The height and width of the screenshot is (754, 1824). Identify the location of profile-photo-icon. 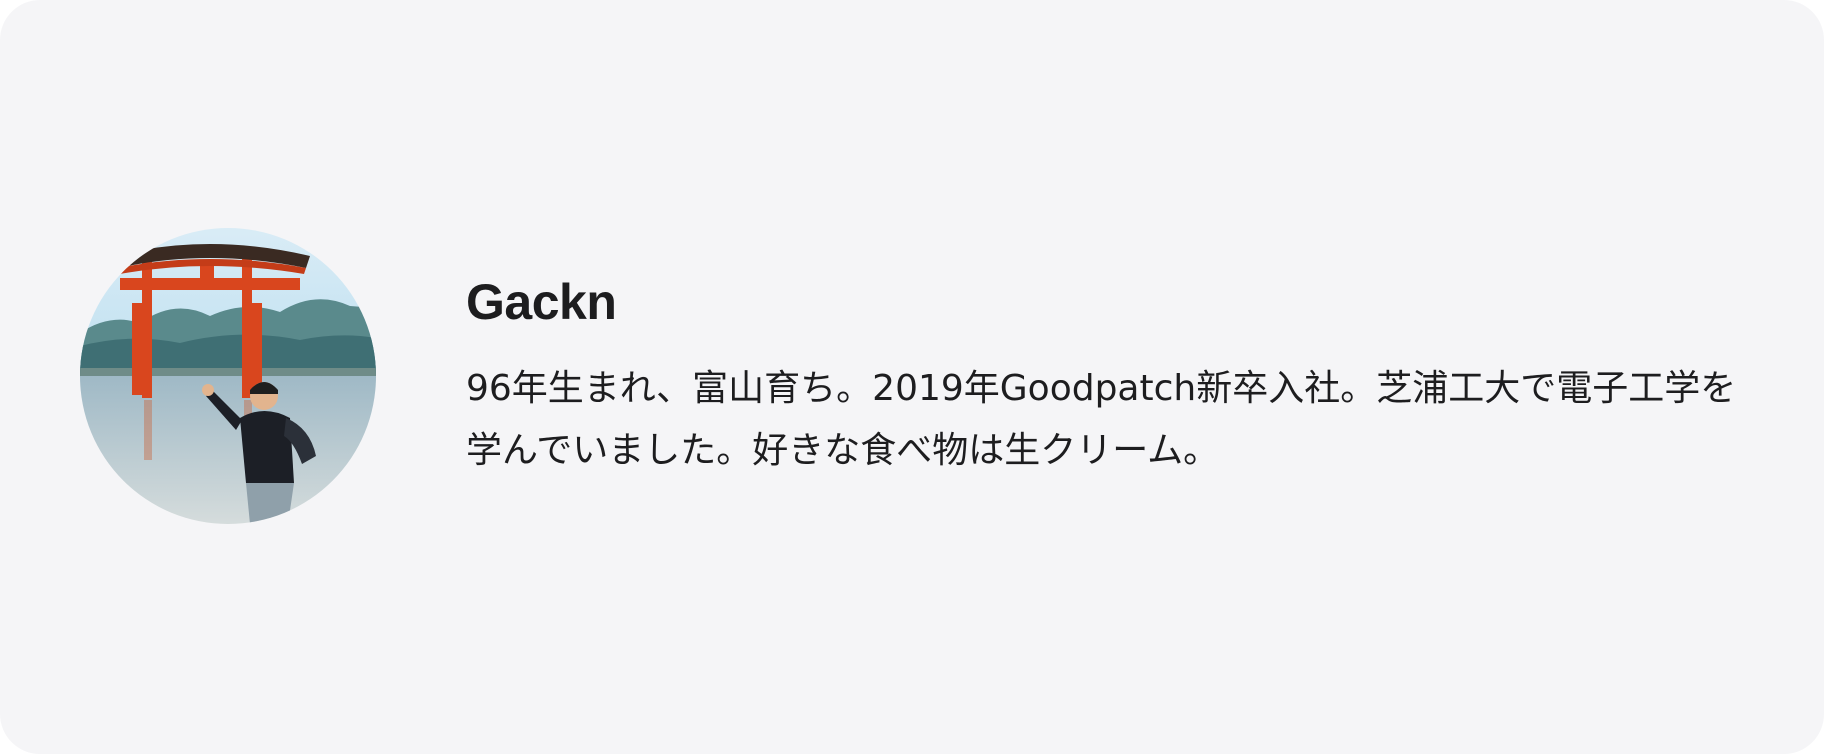
(228, 376).